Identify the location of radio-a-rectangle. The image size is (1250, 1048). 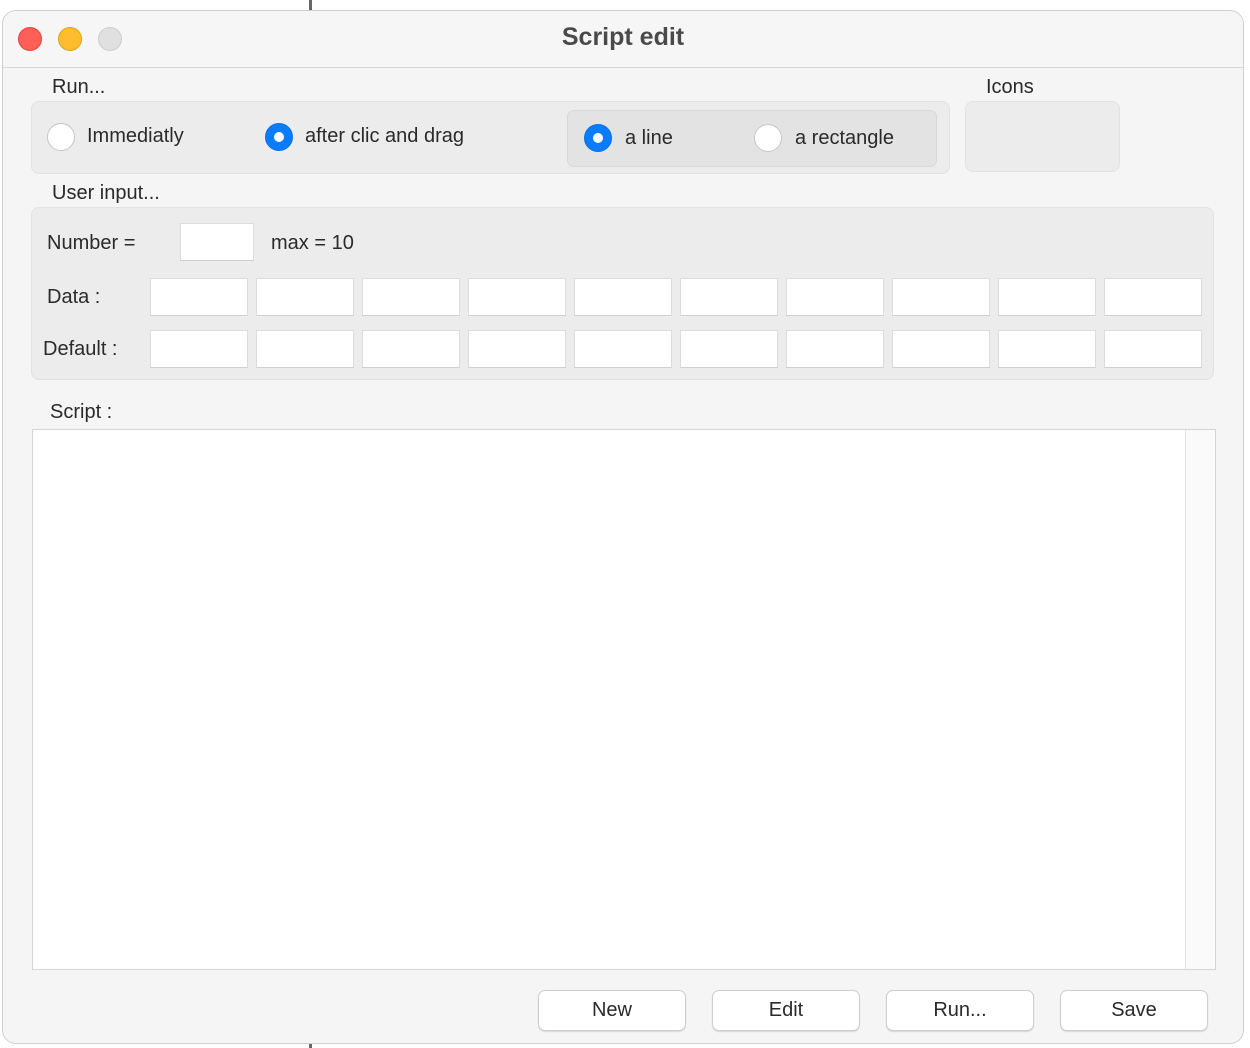
(768, 138).